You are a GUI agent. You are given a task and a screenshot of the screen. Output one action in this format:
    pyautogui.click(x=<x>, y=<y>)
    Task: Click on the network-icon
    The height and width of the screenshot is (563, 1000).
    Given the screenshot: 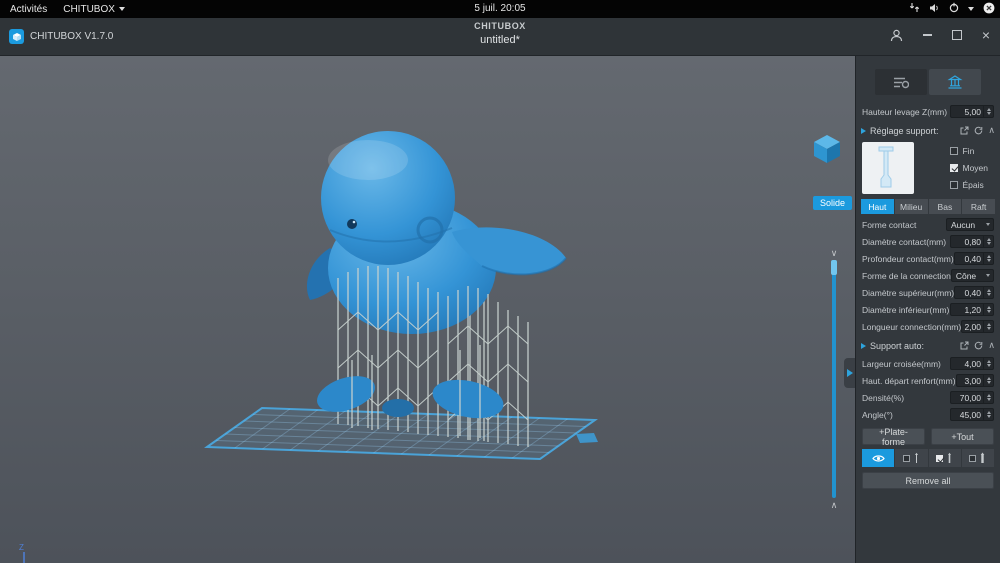 What is the action you would take?
    pyautogui.click(x=914, y=9)
    